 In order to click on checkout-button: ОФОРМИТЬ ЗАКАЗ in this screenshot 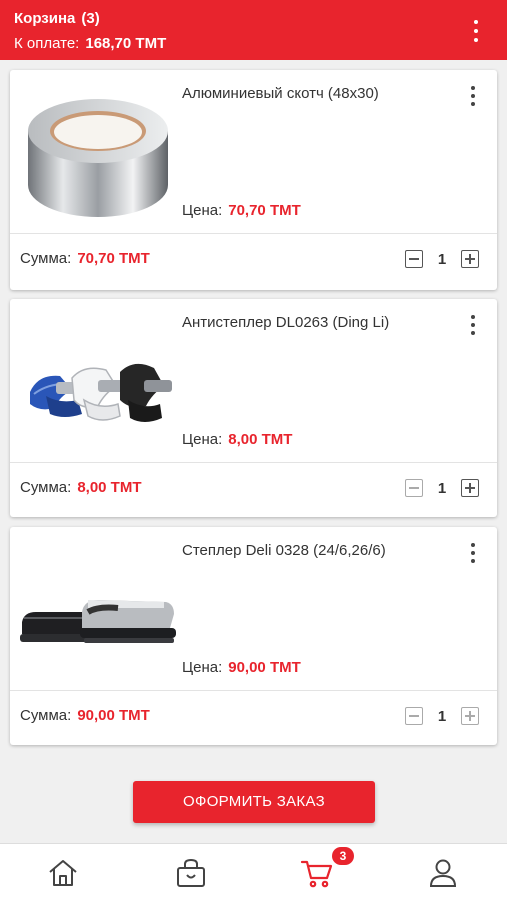, I will do `click(254, 802)`.